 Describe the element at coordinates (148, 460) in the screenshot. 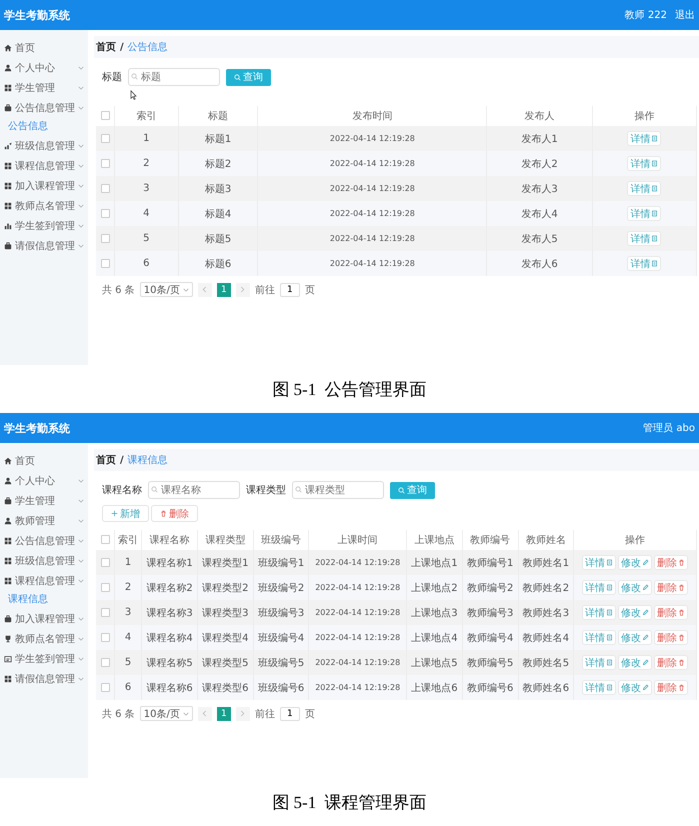

I see `breadcrumb-link: 课程信息` at that location.